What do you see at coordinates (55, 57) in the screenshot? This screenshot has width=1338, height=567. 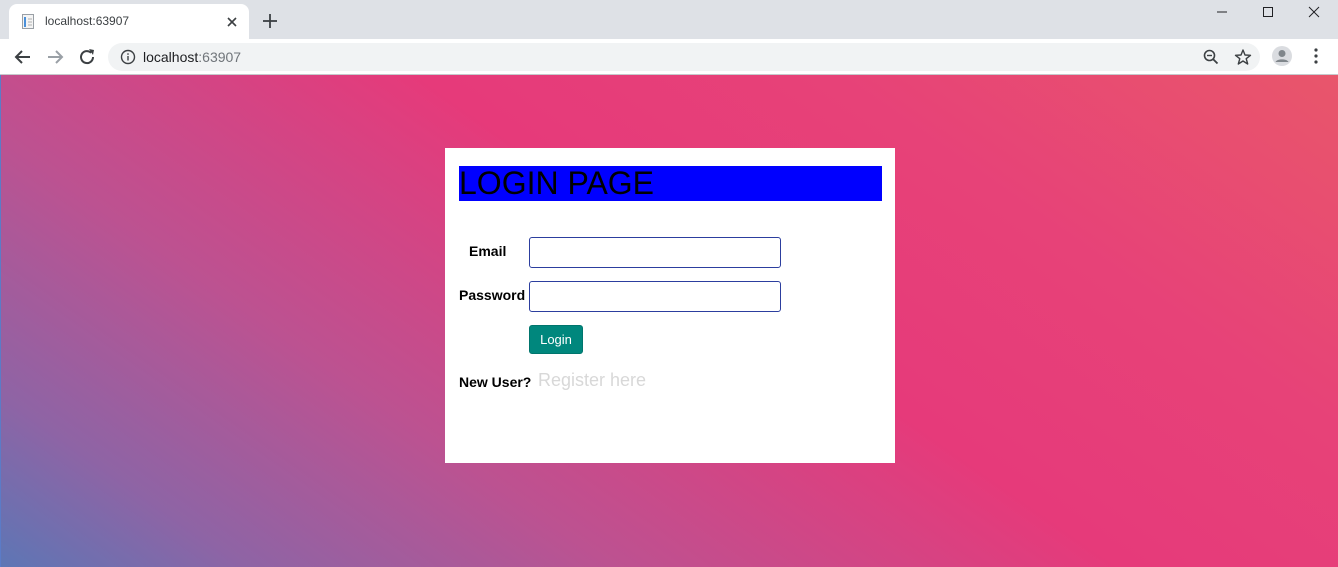 I see `arrow-right-icon` at bounding box center [55, 57].